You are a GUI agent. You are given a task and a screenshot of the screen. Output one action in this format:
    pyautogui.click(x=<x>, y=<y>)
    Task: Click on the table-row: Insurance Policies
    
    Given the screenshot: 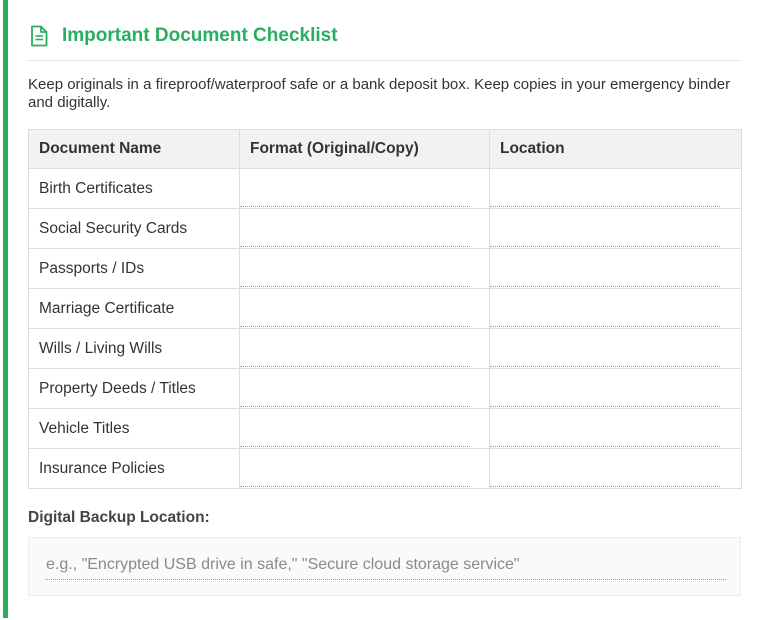 What is the action you would take?
    pyautogui.click(x=385, y=468)
    